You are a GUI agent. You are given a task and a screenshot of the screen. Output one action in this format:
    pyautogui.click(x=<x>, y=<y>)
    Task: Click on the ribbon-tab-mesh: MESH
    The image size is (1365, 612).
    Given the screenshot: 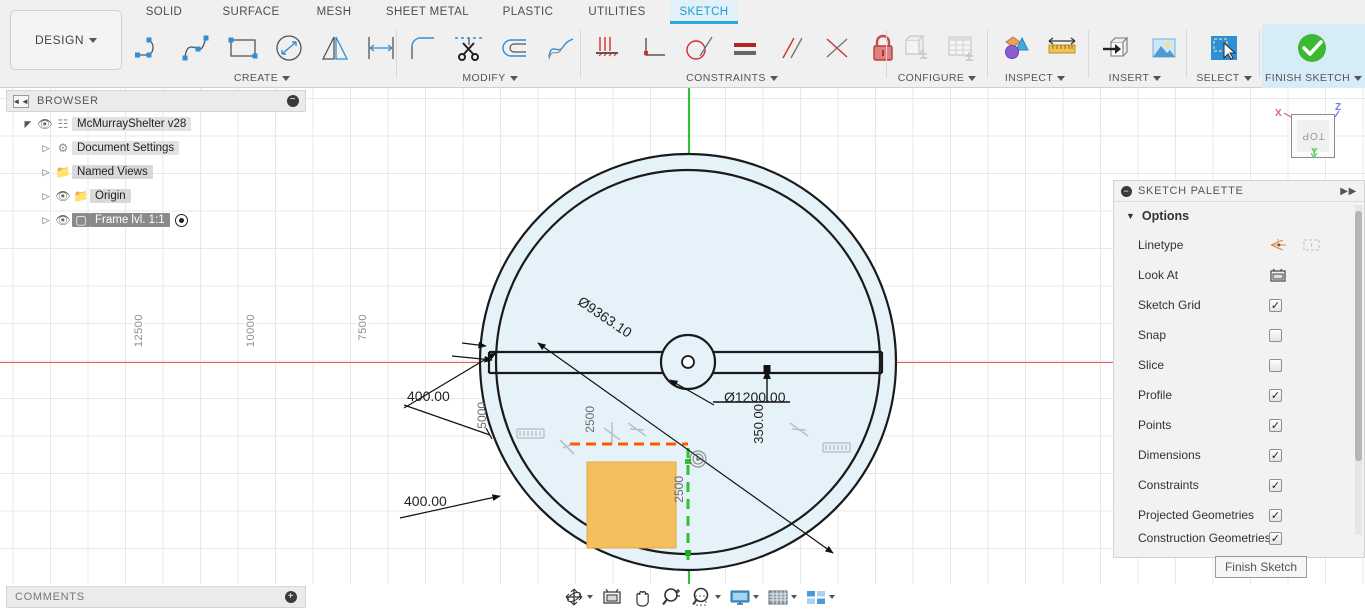 What is the action you would take?
    pyautogui.click(x=334, y=12)
    